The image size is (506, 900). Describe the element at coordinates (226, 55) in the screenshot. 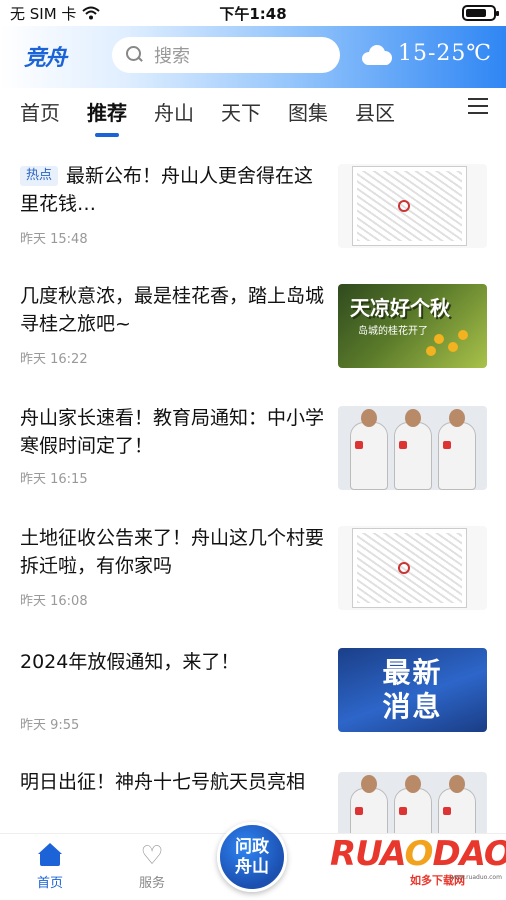

I see `search-bar: 搜索` at that location.